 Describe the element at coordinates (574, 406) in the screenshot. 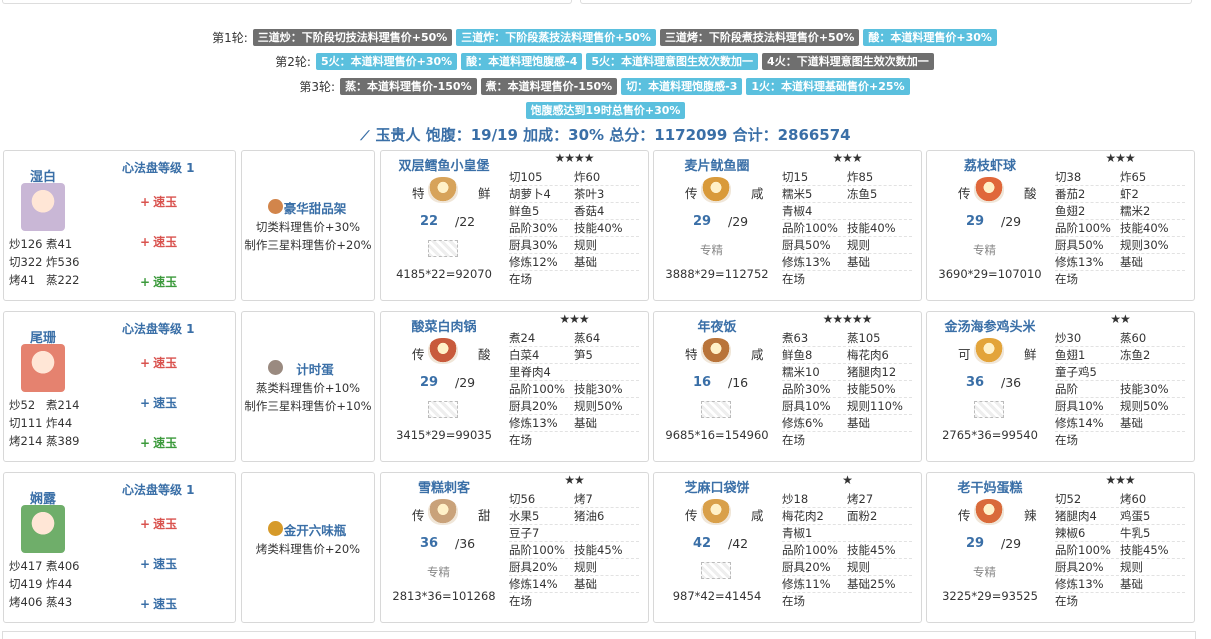

I see `dish-stat-row: 厨具20% 规则50%` at that location.